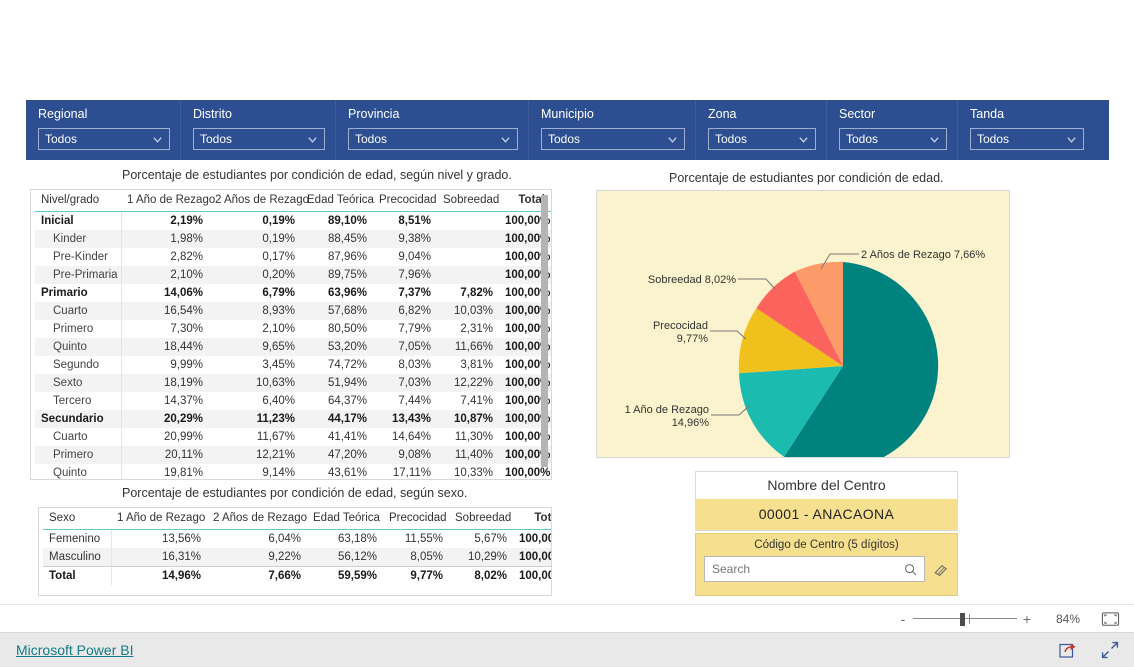 The height and width of the screenshot is (667, 1134). What do you see at coordinates (186, 257) in the screenshot?
I see `cell: 2,82%` at bounding box center [186, 257].